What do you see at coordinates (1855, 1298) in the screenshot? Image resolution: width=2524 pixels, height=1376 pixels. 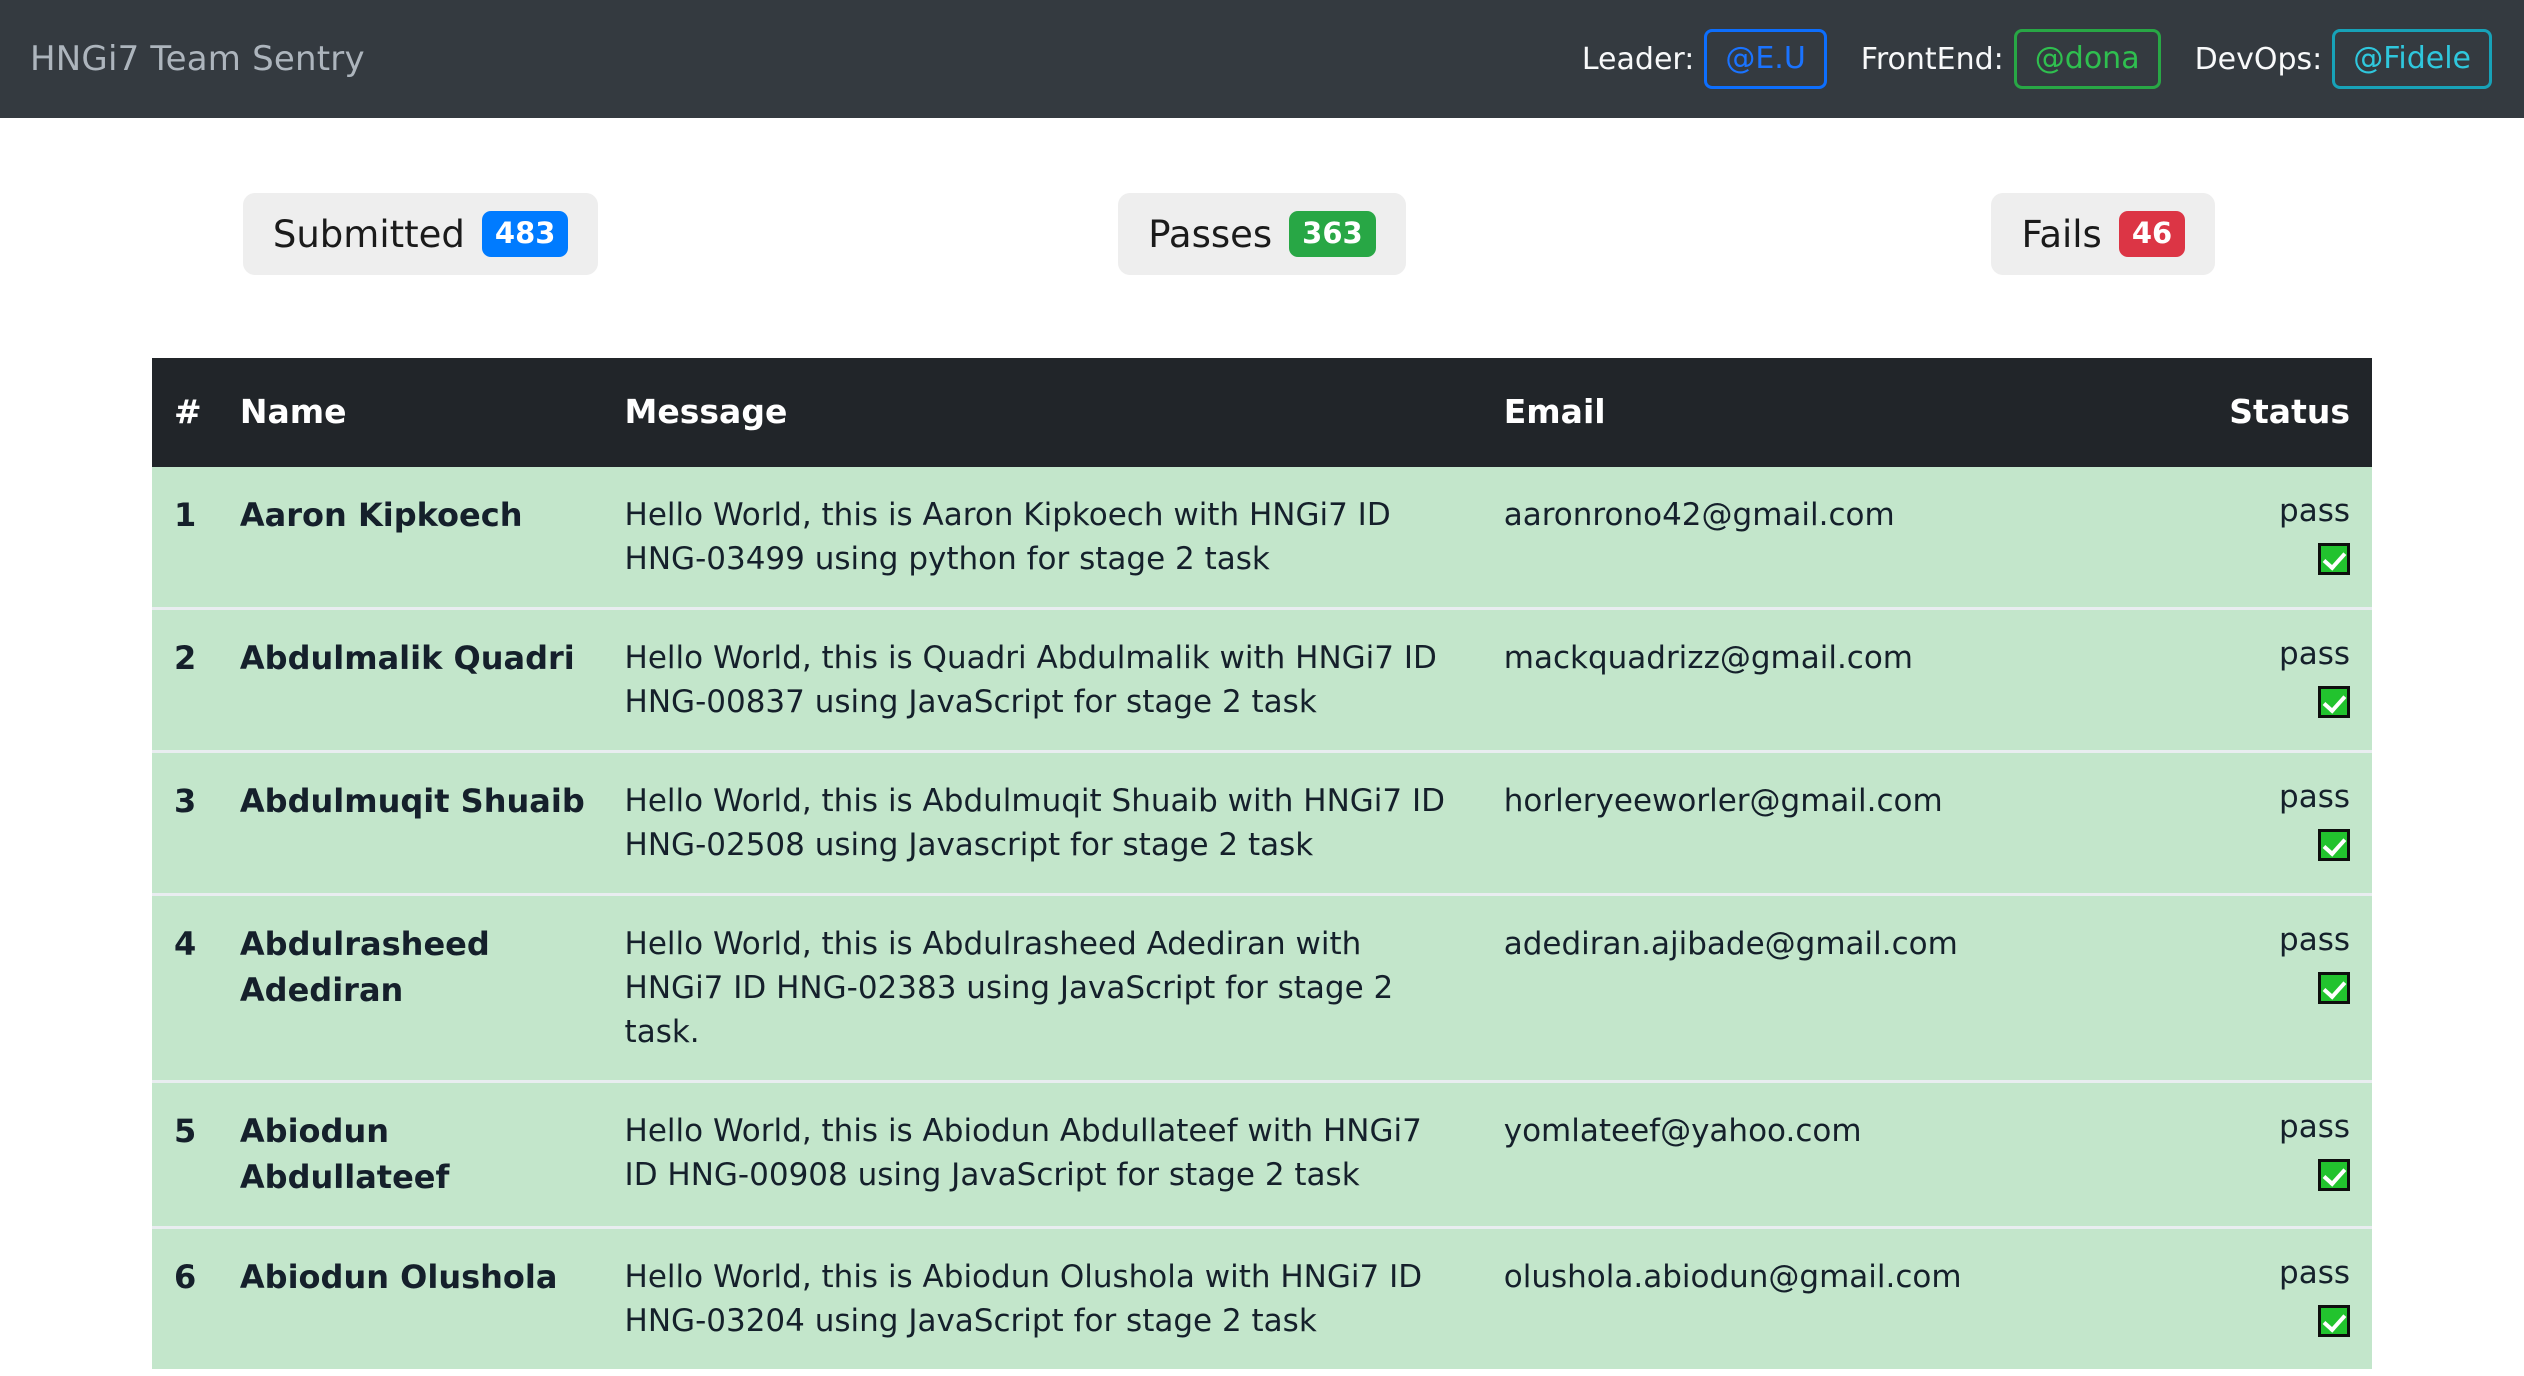 I see `row-email: olushola.abiodun@gmail.com` at bounding box center [1855, 1298].